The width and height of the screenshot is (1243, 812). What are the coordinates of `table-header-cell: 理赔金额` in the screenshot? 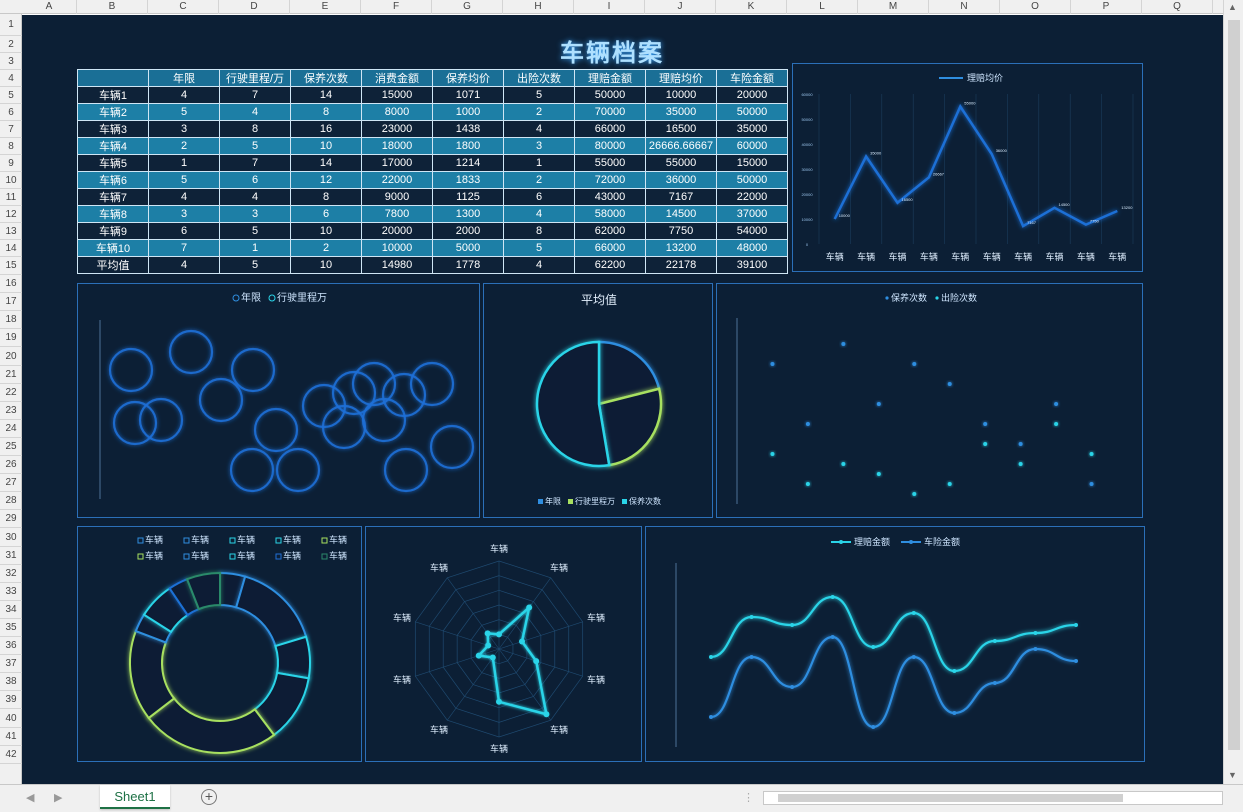 It's located at (610, 78).